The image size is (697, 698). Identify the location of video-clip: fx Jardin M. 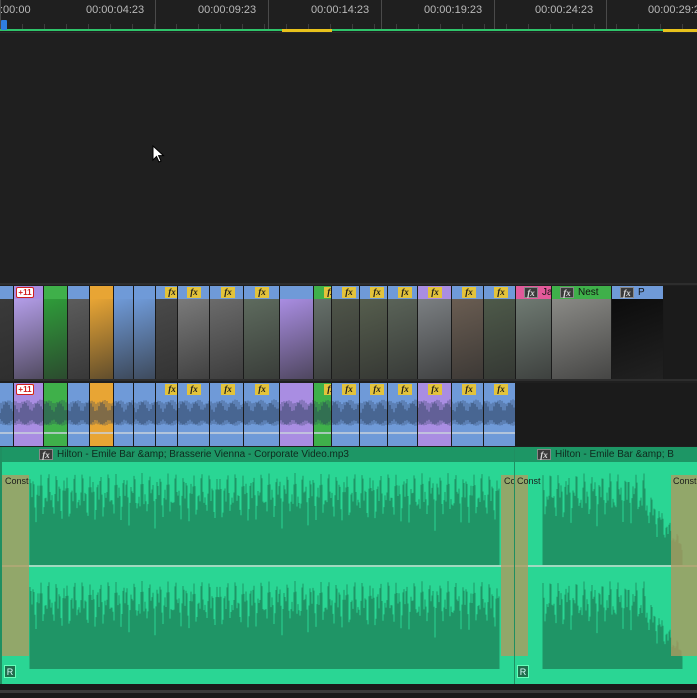
(534, 332).